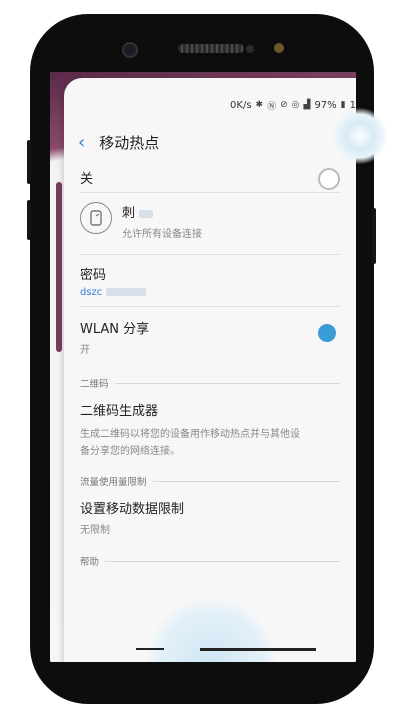 The width and height of the screenshot is (400, 714). Describe the element at coordinates (129, 142) in the screenshot. I see `page-title: 移动热点` at that location.